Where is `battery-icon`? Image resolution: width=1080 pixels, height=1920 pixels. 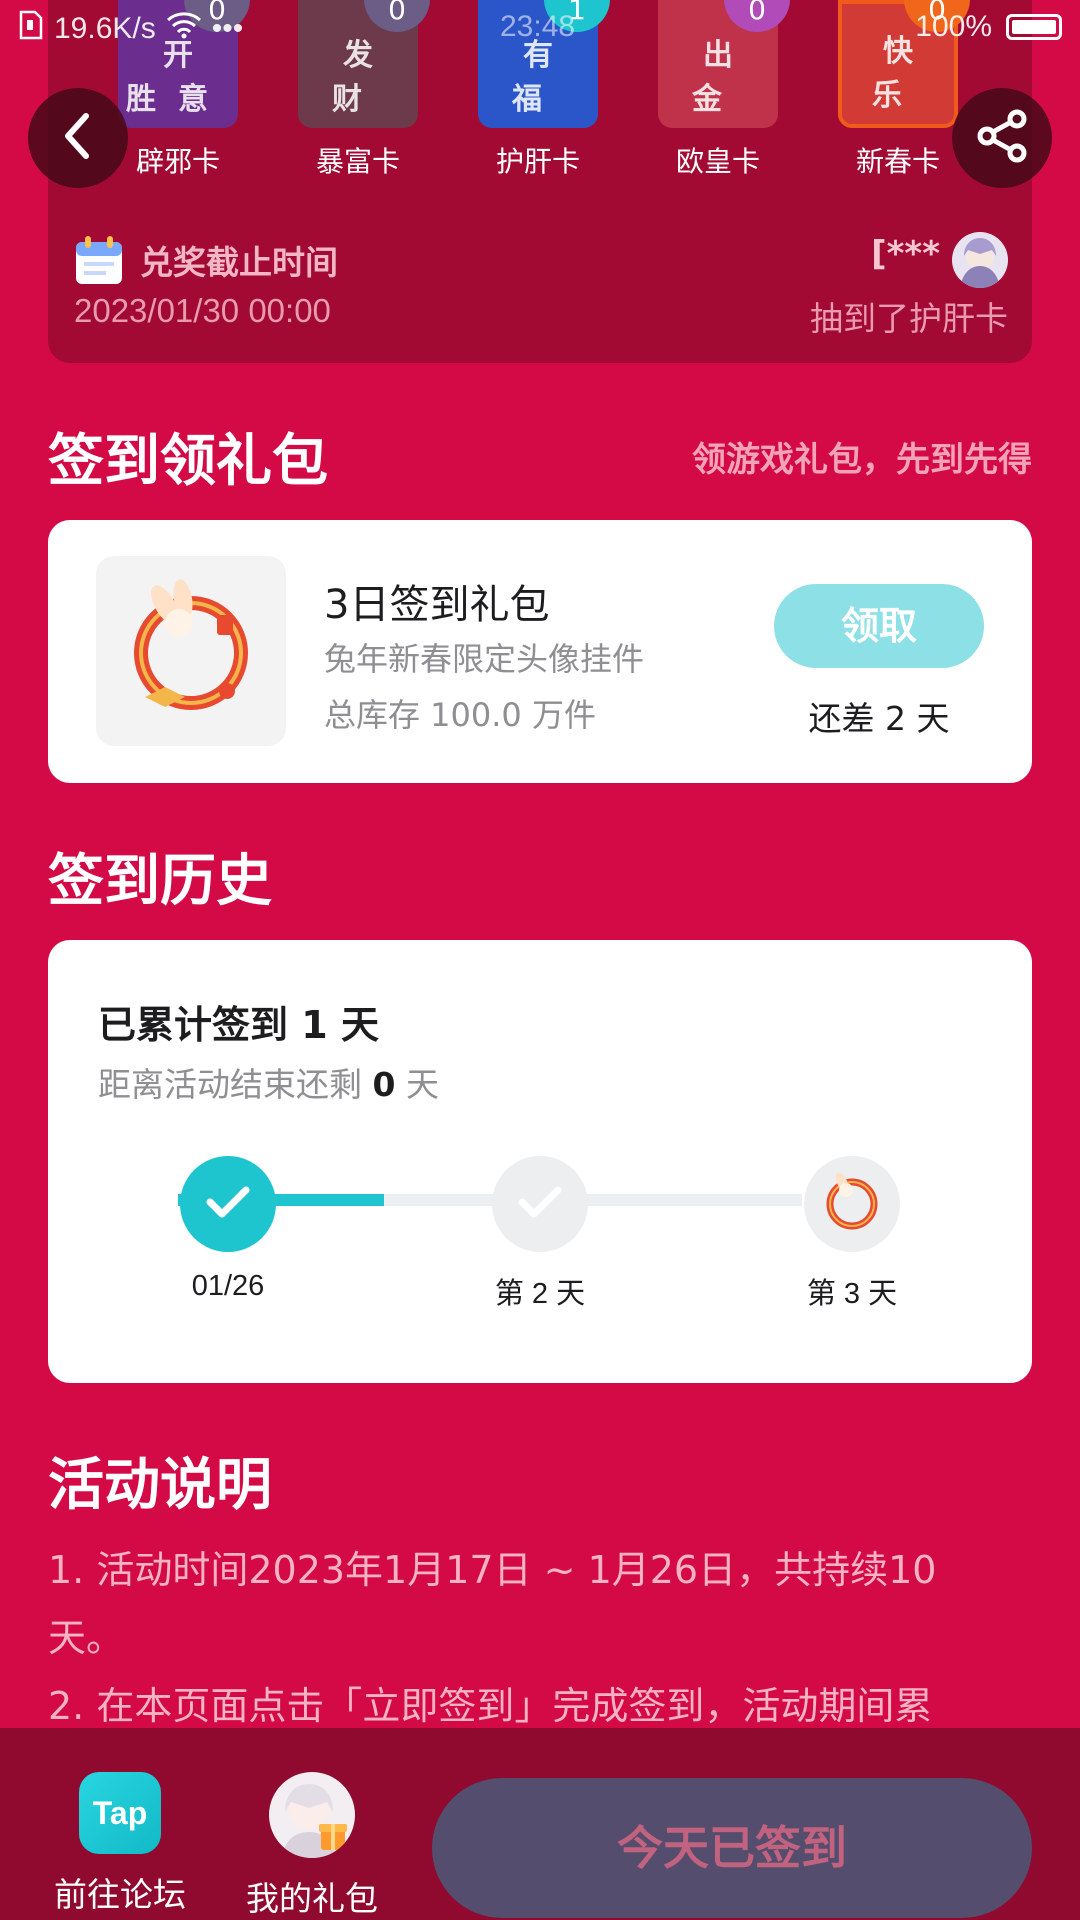
battery-icon is located at coordinates (1034, 27).